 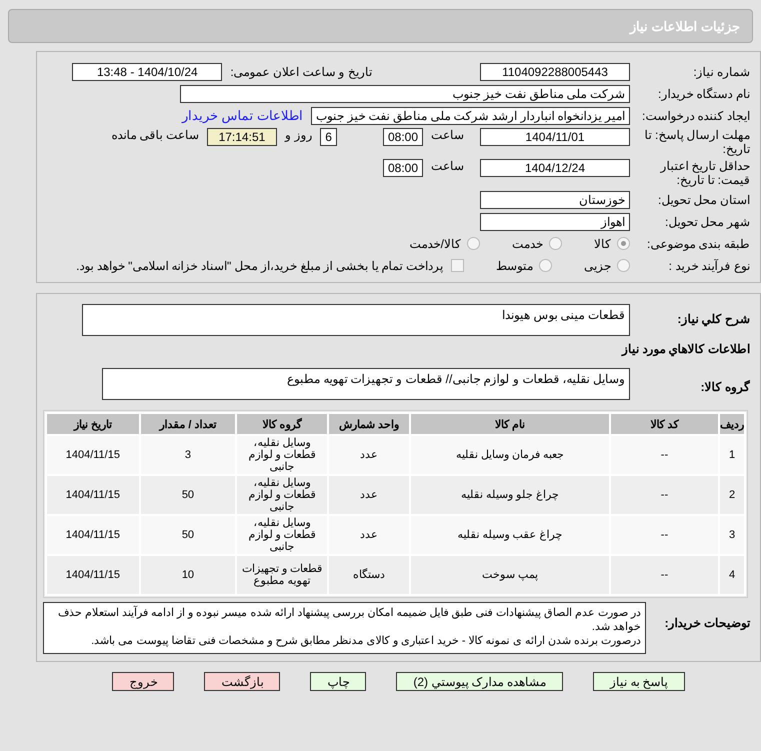 What do you see at coordinates (732, 575) in the screenshot?
I see `table-cell: 4` at bounding box center [732, 575].